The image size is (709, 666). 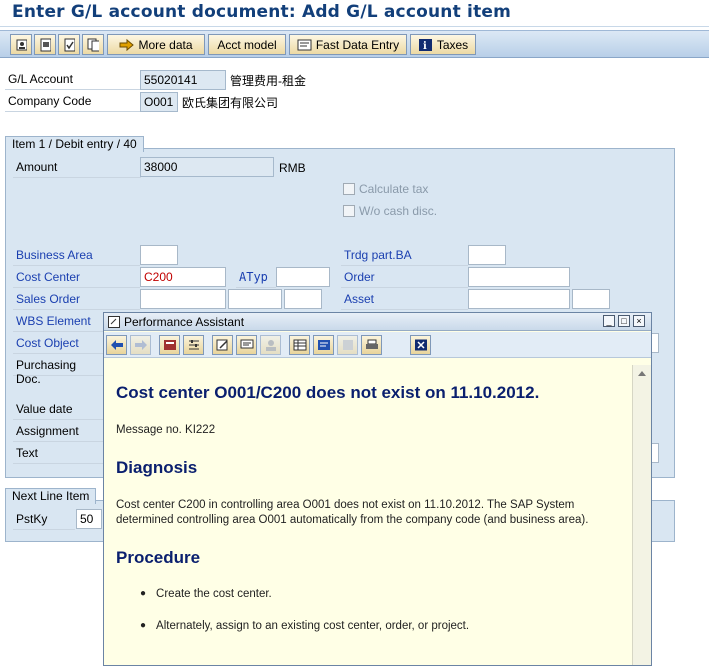 I want to click on atyp-label: ATyp, so click(x=256, y=278).